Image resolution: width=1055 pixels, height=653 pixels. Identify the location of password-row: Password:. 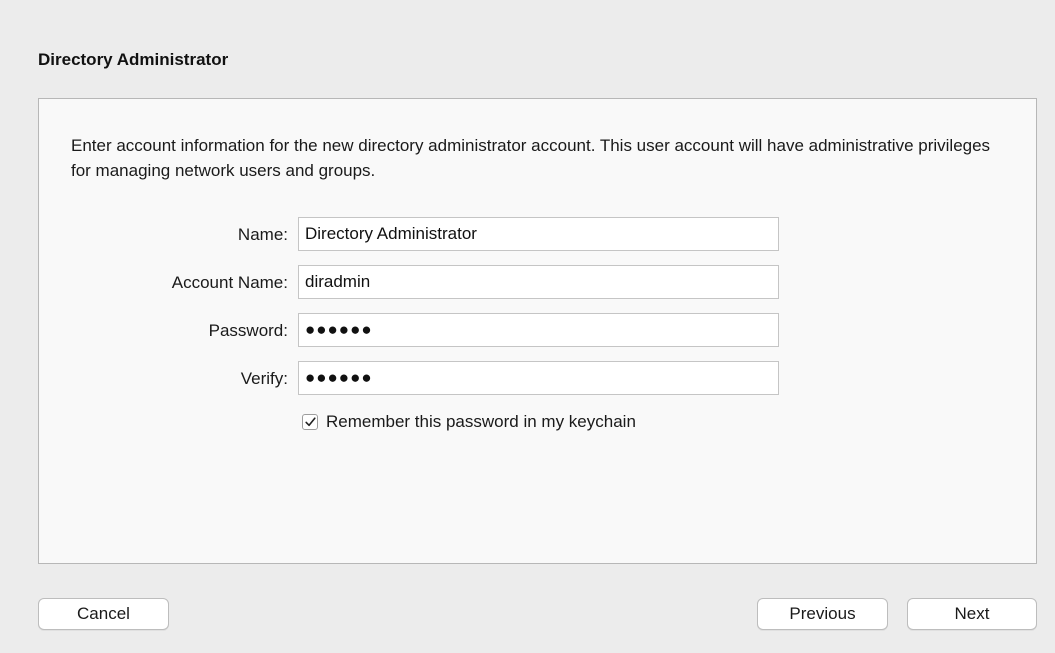
(538, 330).